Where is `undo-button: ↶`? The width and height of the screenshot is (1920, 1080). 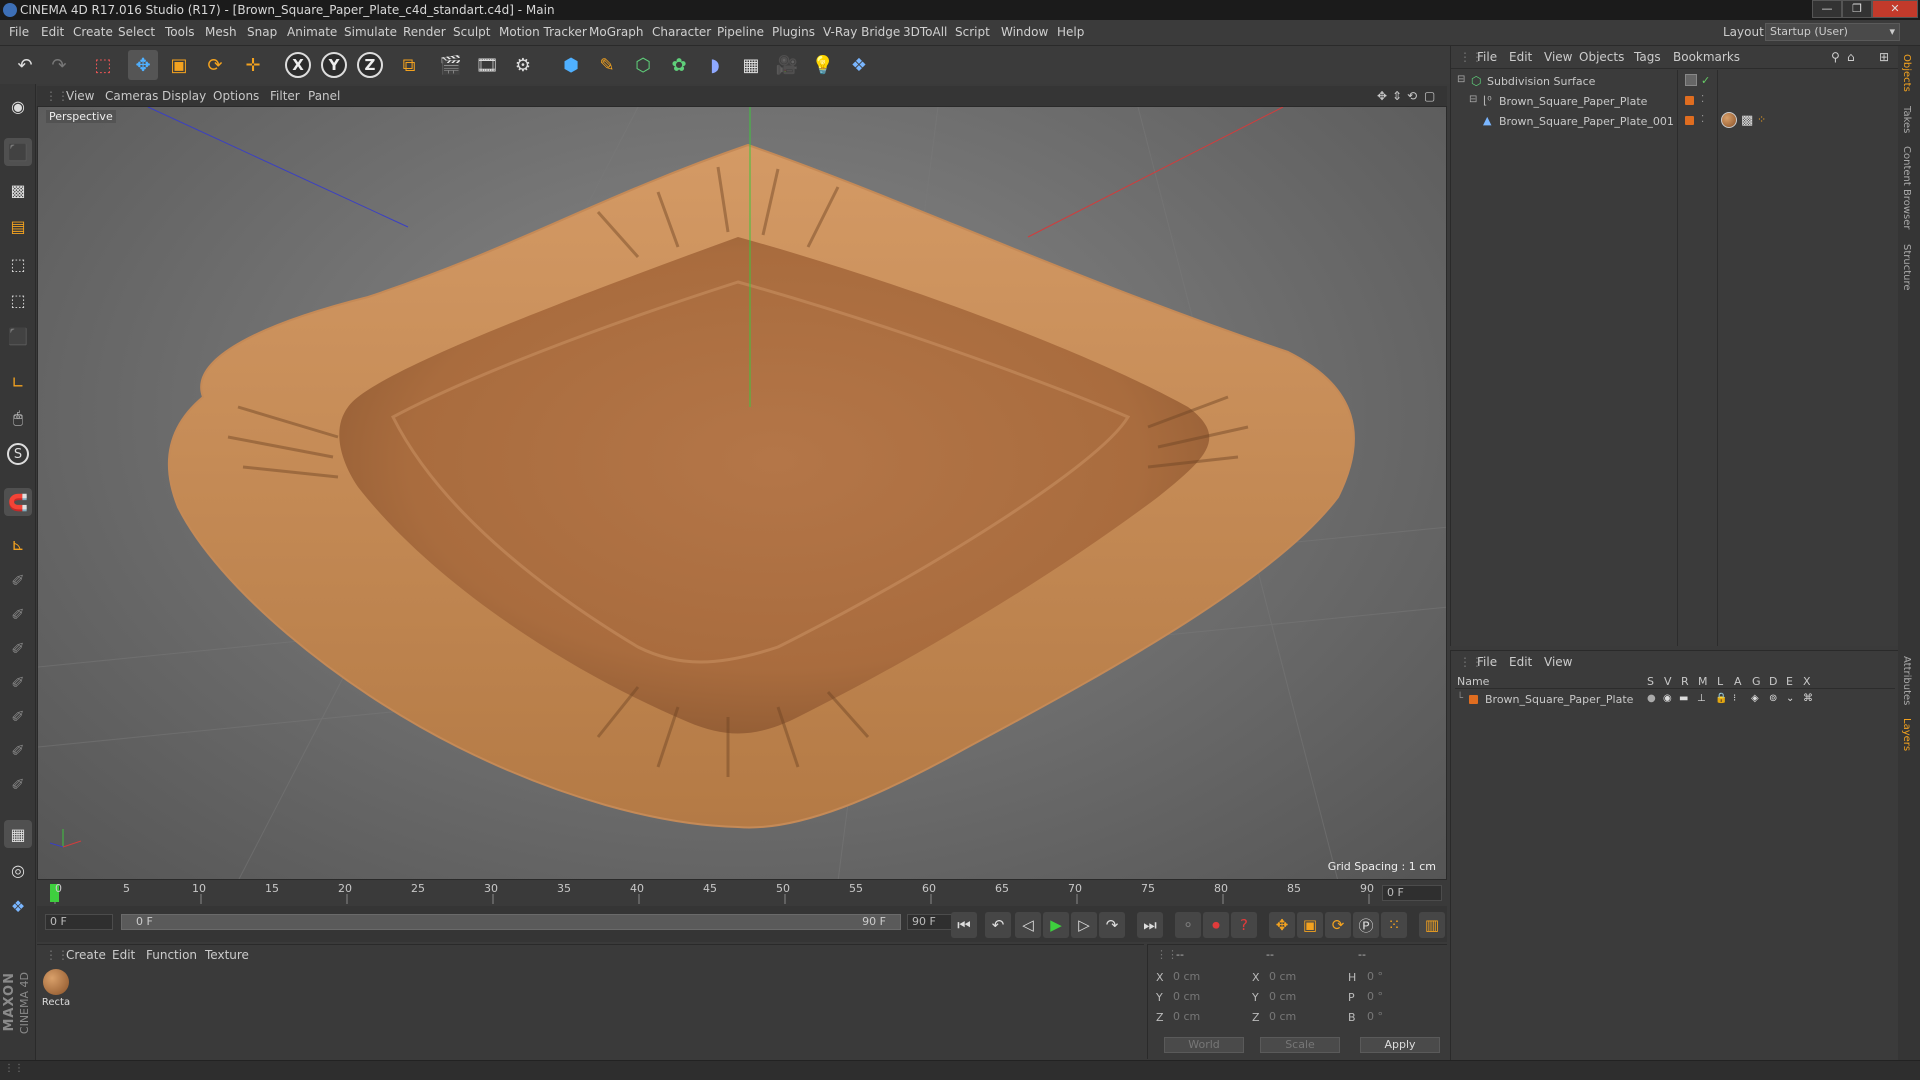 undo-button: ↶ is located at coordinates (25, 65).